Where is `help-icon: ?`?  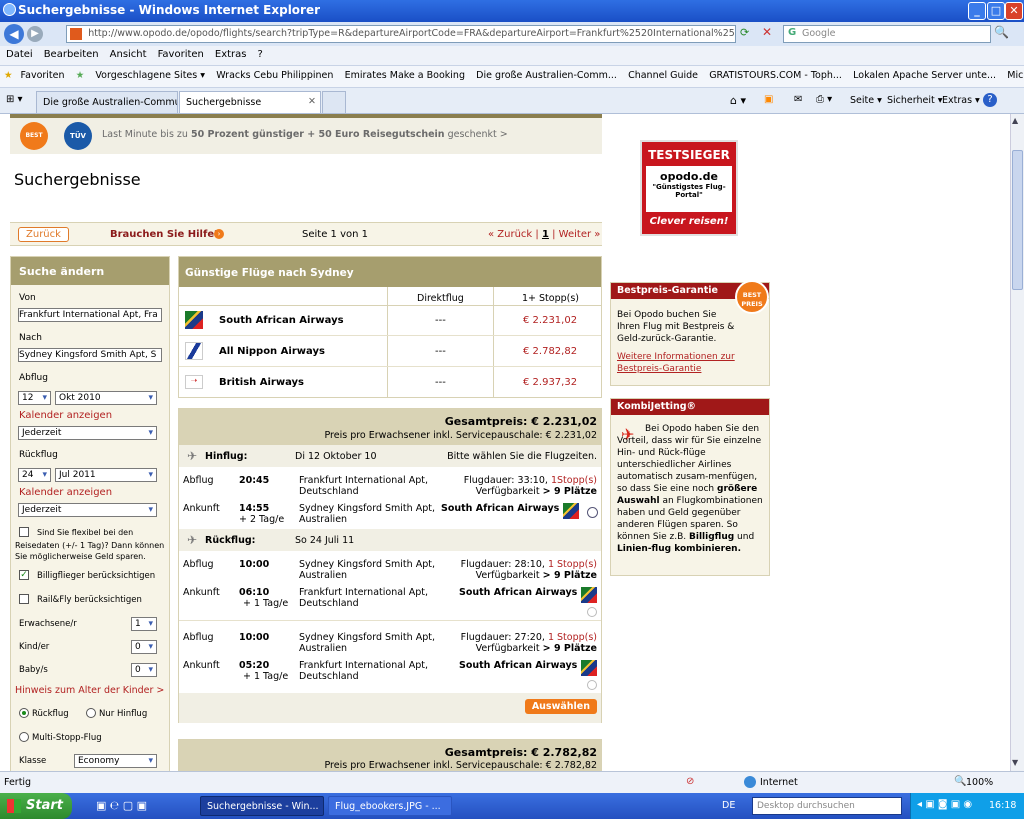 help-icon: ? is located at coordinates (990, 100).